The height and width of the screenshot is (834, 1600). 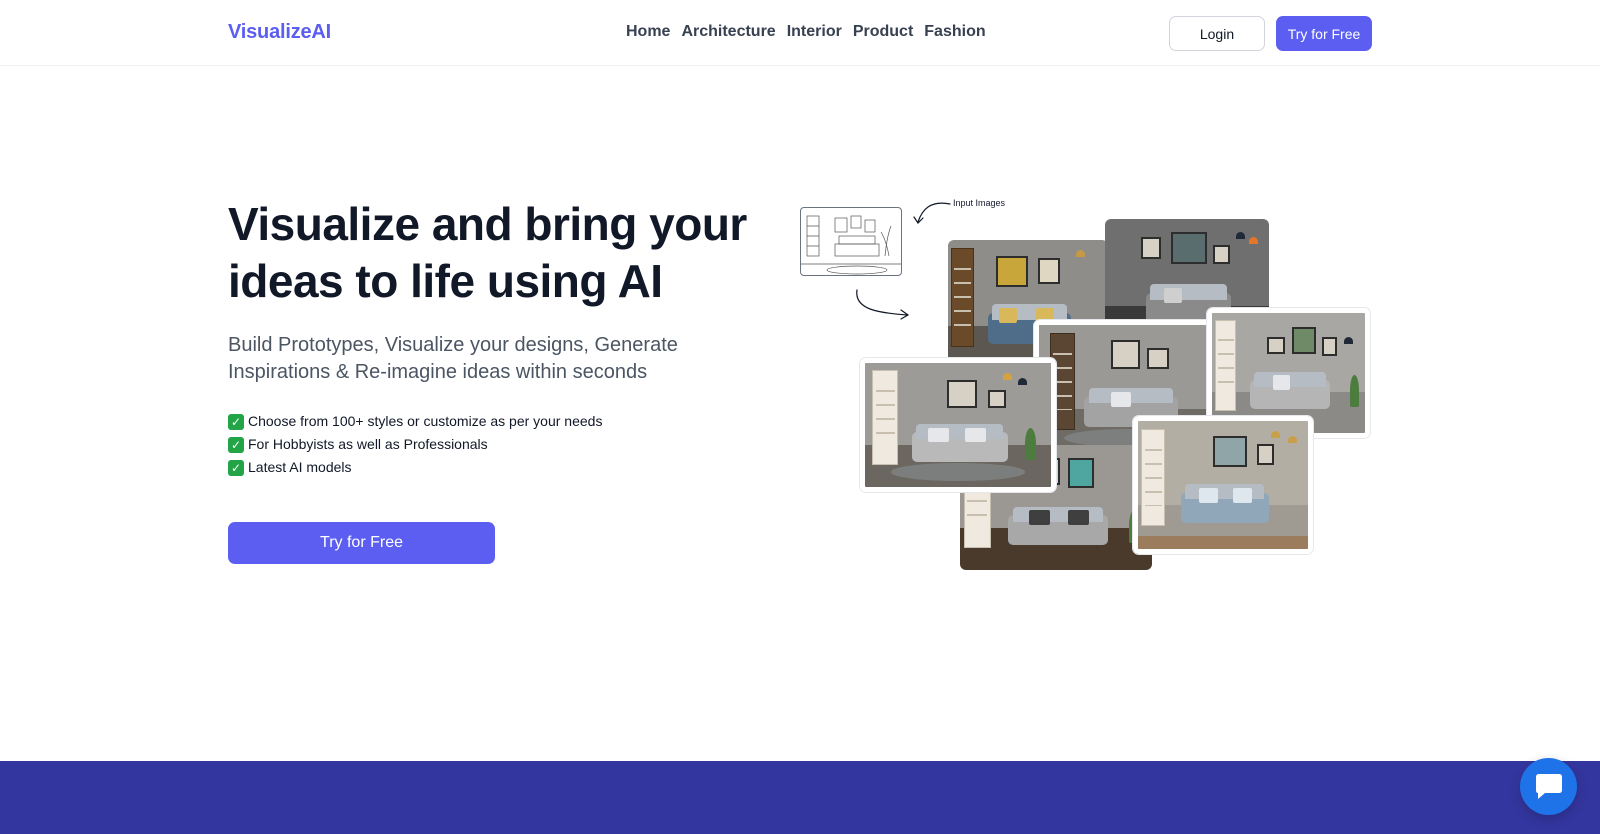 What do you see at coordinates (361, 543) in the screenshot?
I see `try-for-free-hero-button: Try for Free` at bounding box center [361, 543].